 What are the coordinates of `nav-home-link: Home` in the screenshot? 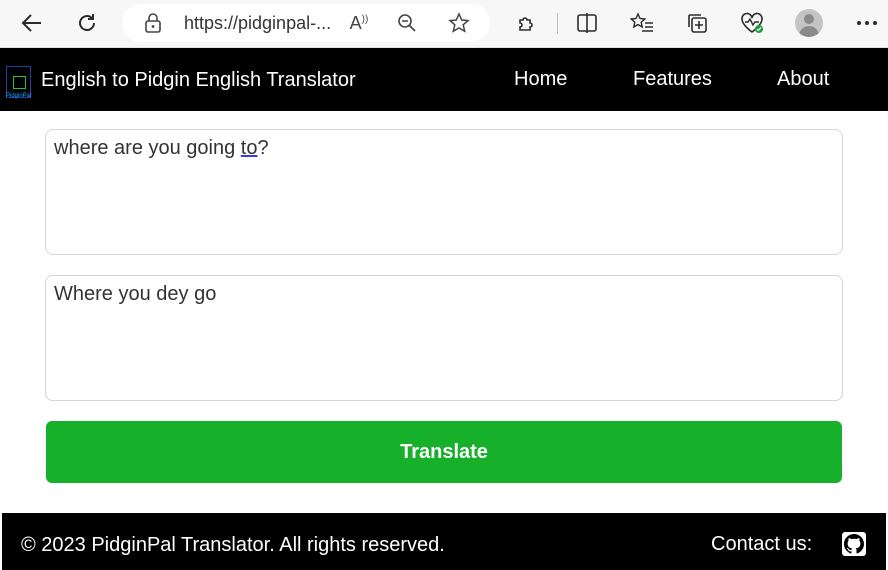 It's located at (540, 79).